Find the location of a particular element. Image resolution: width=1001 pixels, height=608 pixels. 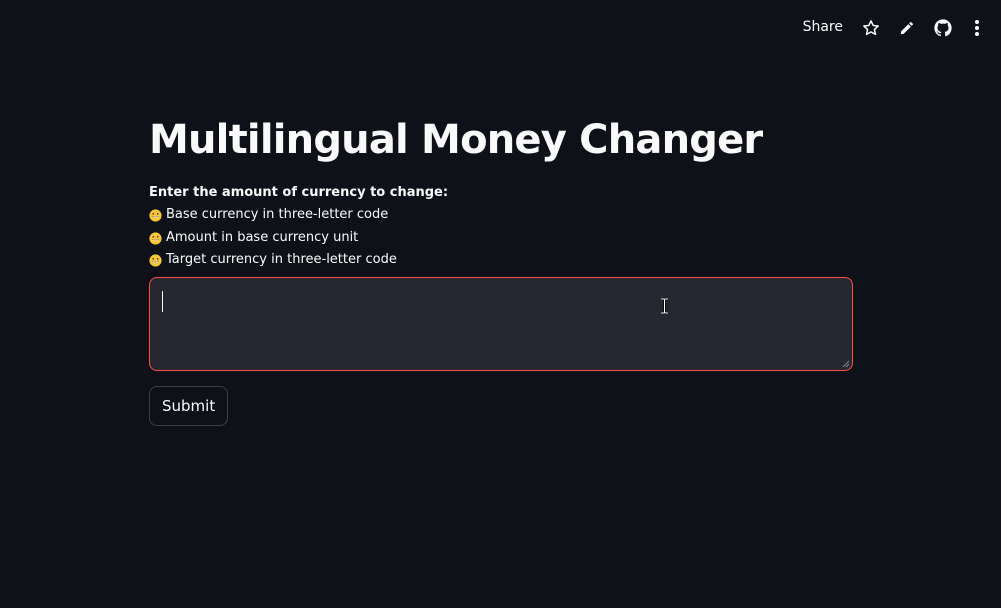

submit-button: Submit is located at coordinates (189, 406).